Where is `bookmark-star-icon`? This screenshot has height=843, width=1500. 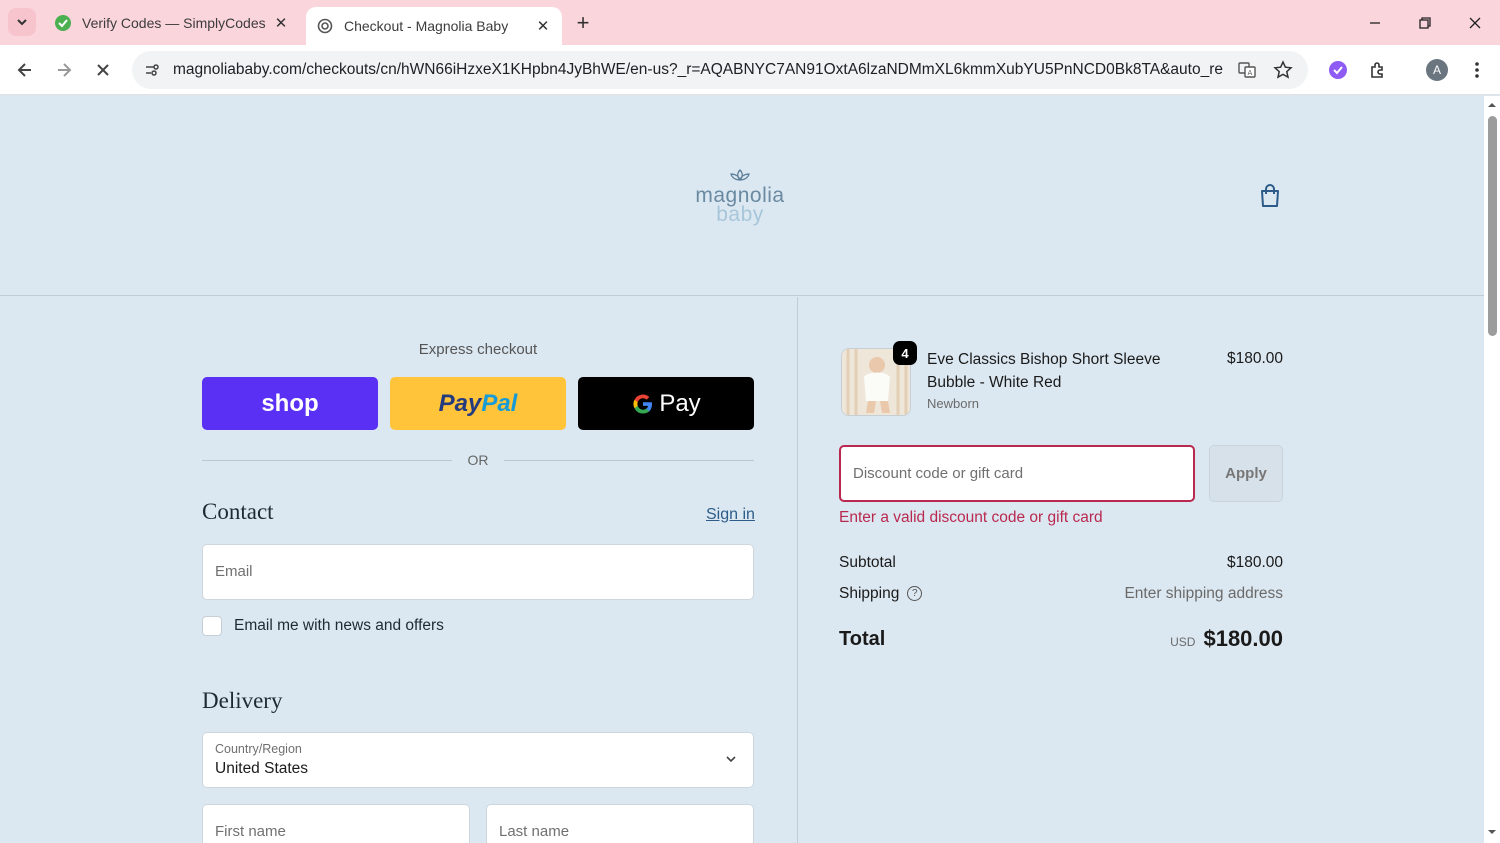 bookmark-star-icon is located at coordinates (1283, 70).